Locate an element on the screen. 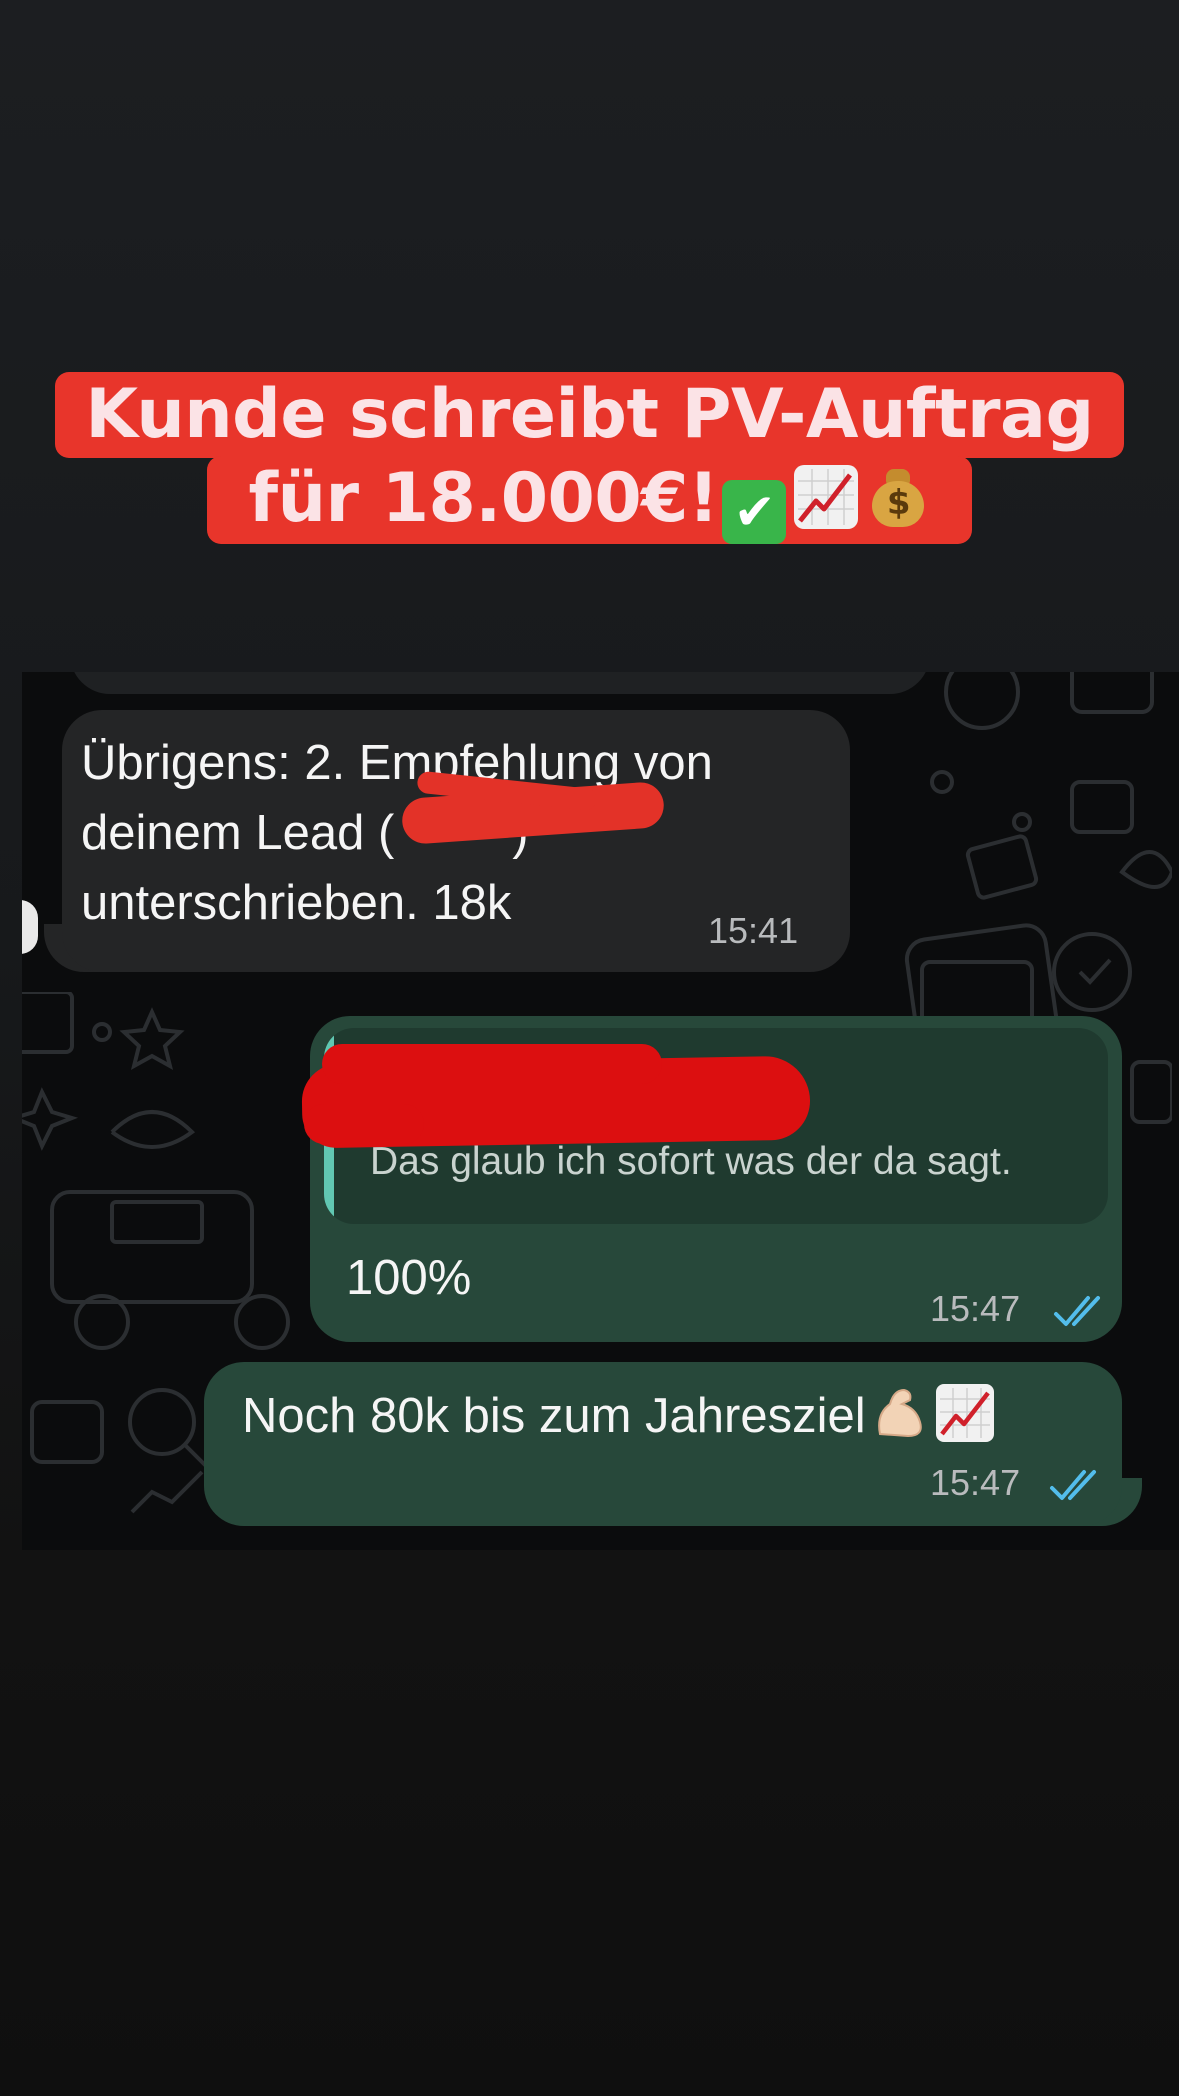 Image resolution: width=1179 pixels, height=2096 pixels. scroll-indicator is located at coordinates (30, 927).